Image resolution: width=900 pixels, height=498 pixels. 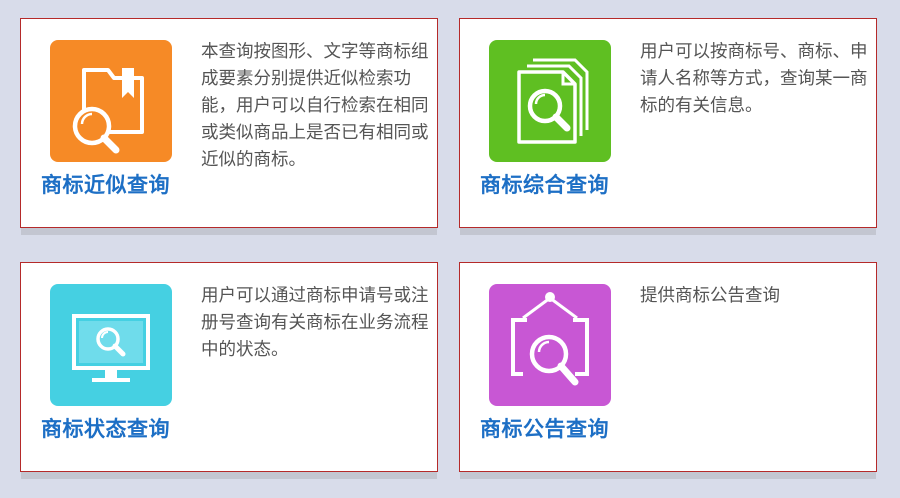 I want to click on card-title: 商标状态查询, so click(x=105, y=428).